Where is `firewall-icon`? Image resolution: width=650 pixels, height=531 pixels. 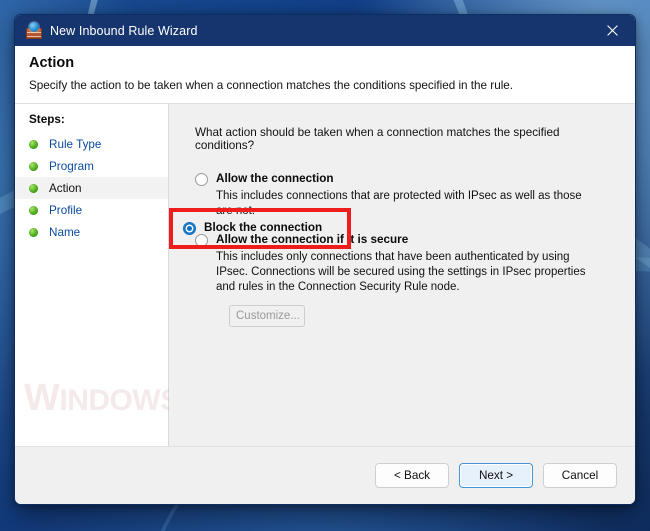
firewall-icon is located at coordinates (34, 30).